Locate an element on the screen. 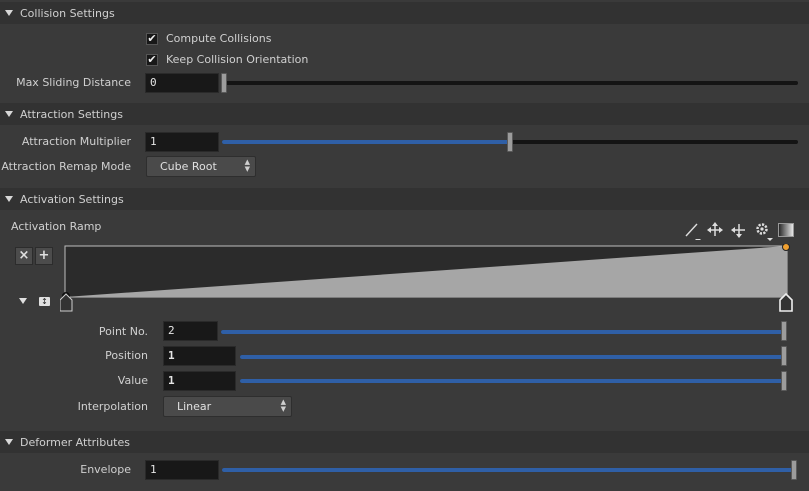 This screenshot has height=491, width=809. move-keys-tool-icon is located at coordinates (715, 231).